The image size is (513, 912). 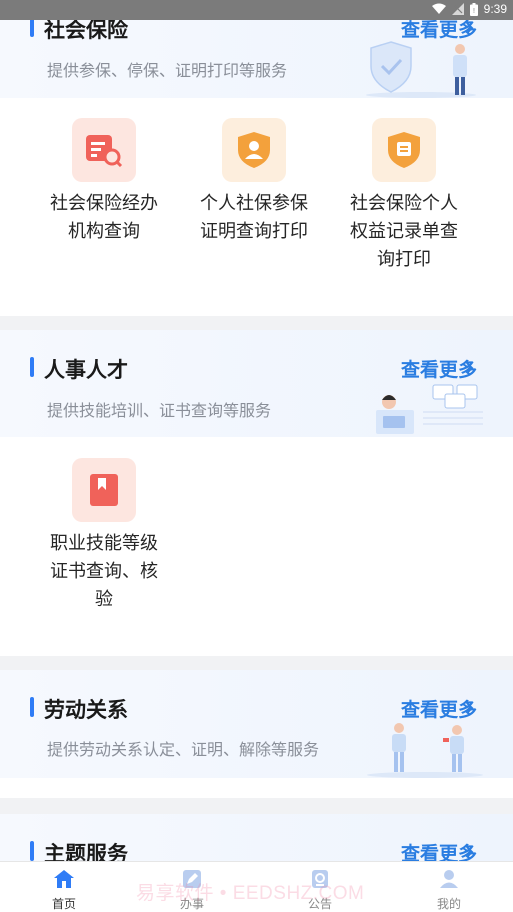 I want to click on bookmark-book-icon, so click(x=104, y=490).